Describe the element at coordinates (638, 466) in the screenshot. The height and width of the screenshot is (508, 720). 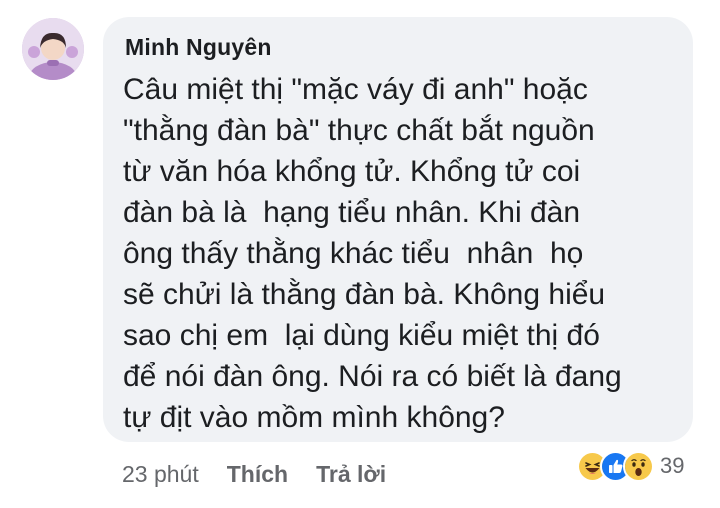
I see `wow-icon` at that location.